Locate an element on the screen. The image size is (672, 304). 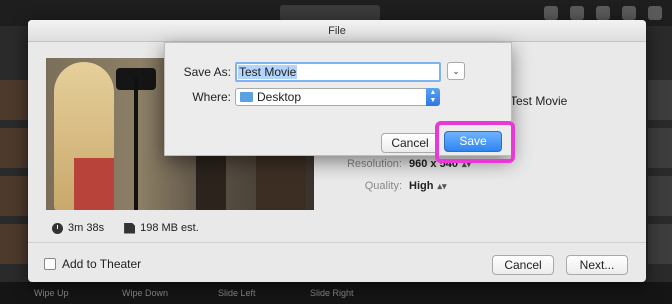
left-clip-strip is located at coordinates (14, 180).